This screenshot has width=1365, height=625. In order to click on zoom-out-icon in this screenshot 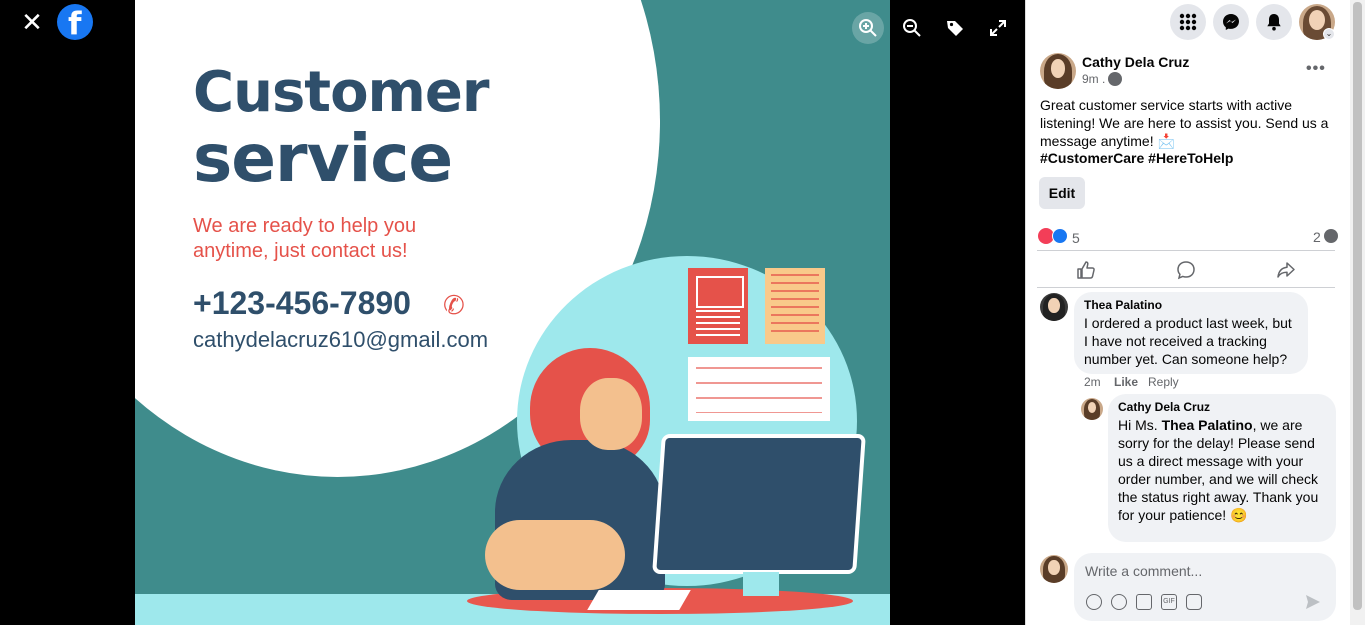, I will do `click(912, 28)`.